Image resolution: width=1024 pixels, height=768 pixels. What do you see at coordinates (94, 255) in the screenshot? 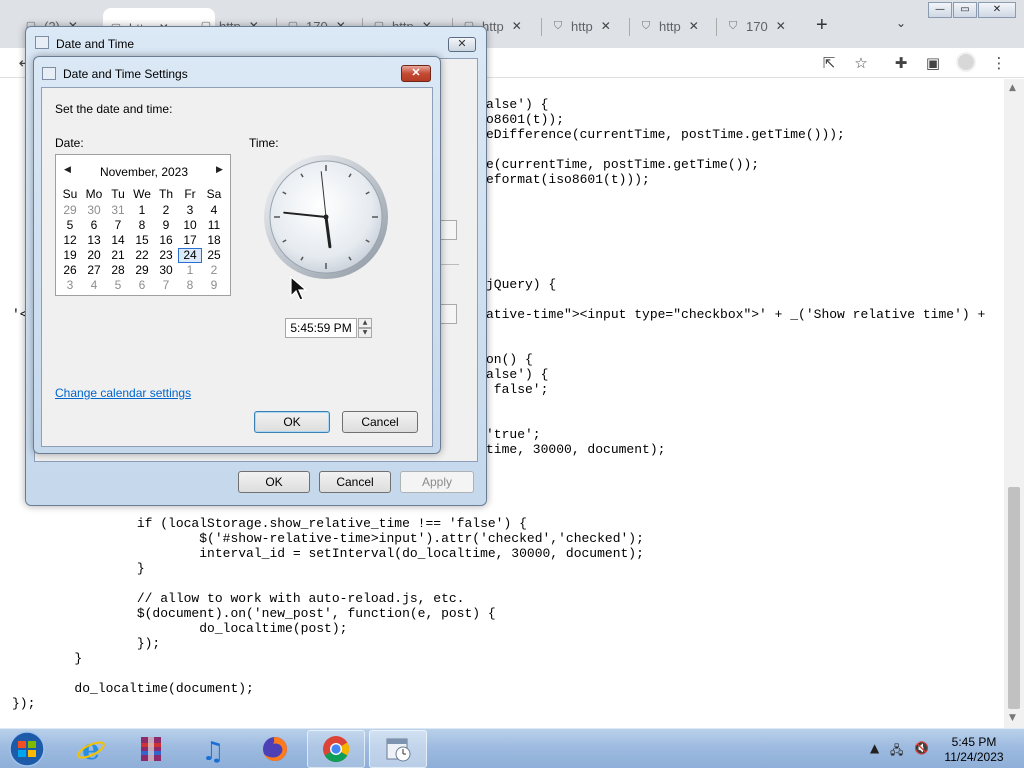
I see `calendar-day: 20` at bounding box center [94, 255].